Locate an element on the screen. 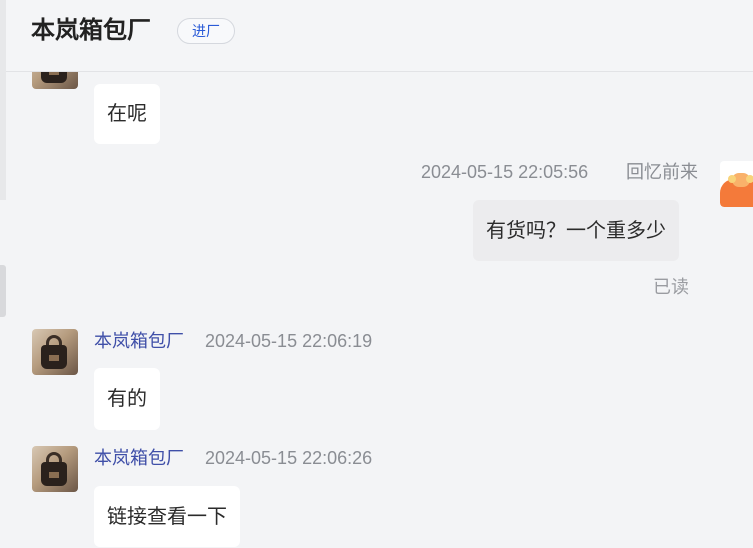 This screenshot has width=753, height=548. message-sender: 回忆前来 is located at coordinates (662, 172).